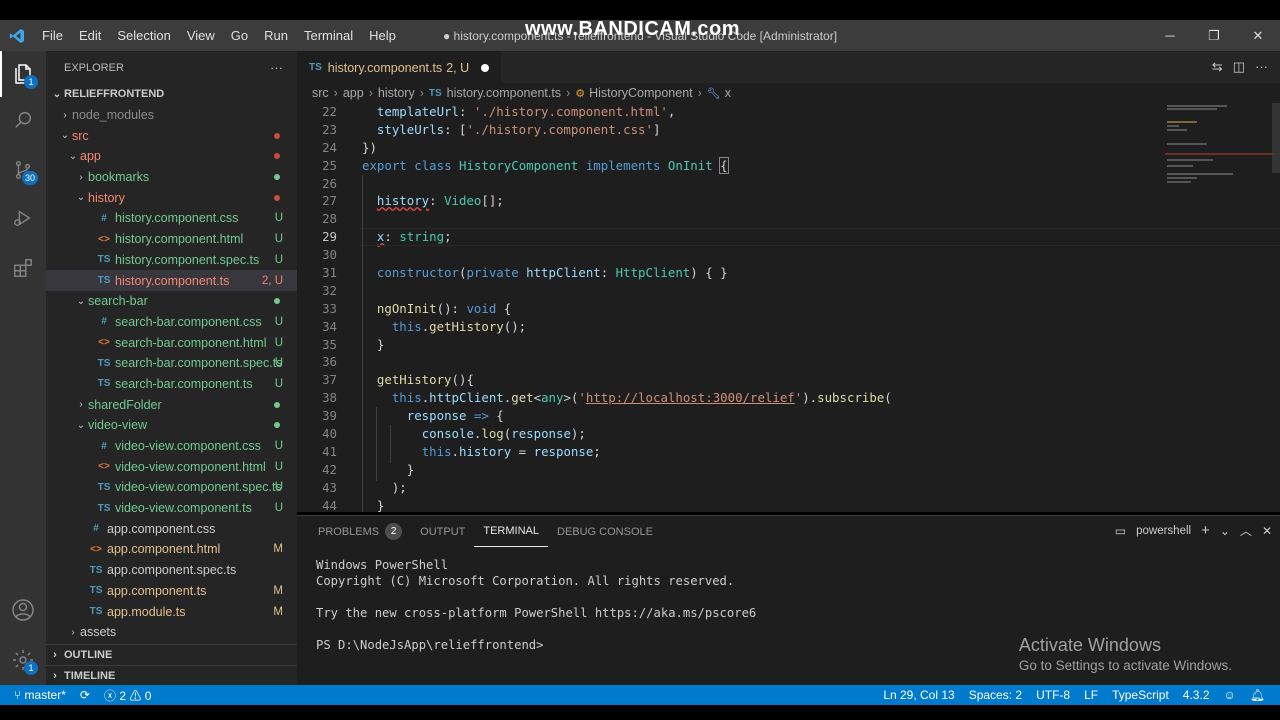 Image resolution: width=1280 pixels, height=720 pixels. Describe the element at coordinates (171, 156) in the screenshot. I see `folder-item: ⌄ app` at that location.